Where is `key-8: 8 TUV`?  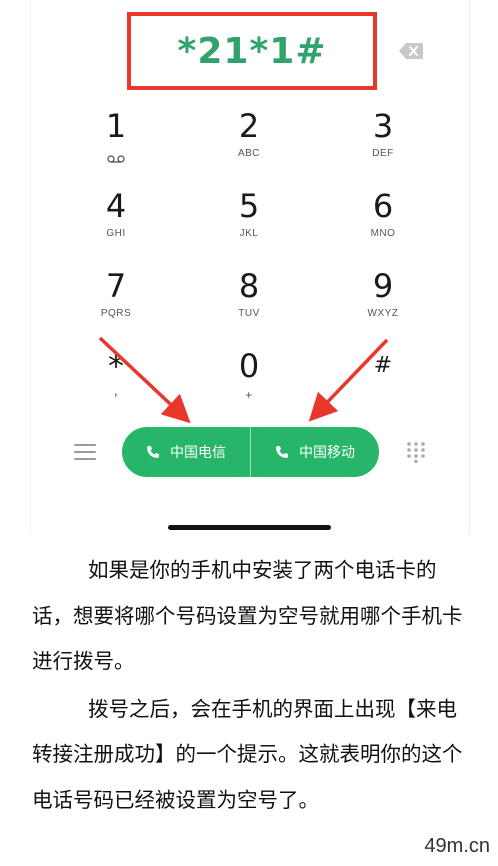
key-8: 8 TUV is located at coordinates (249, 303).